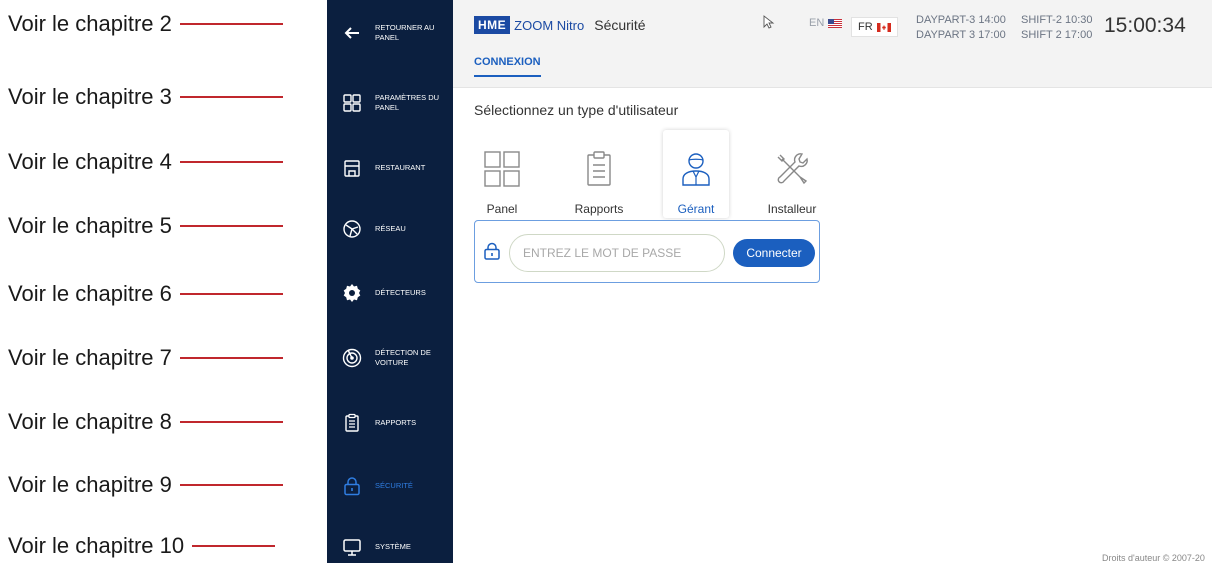 The width and height of the screenshot is (1212, 563). Describe the element at coordinates (407, 102) in the screenshot. I see `sidebar-item-label: PARAMÈTRES DU PANEL` at that location.